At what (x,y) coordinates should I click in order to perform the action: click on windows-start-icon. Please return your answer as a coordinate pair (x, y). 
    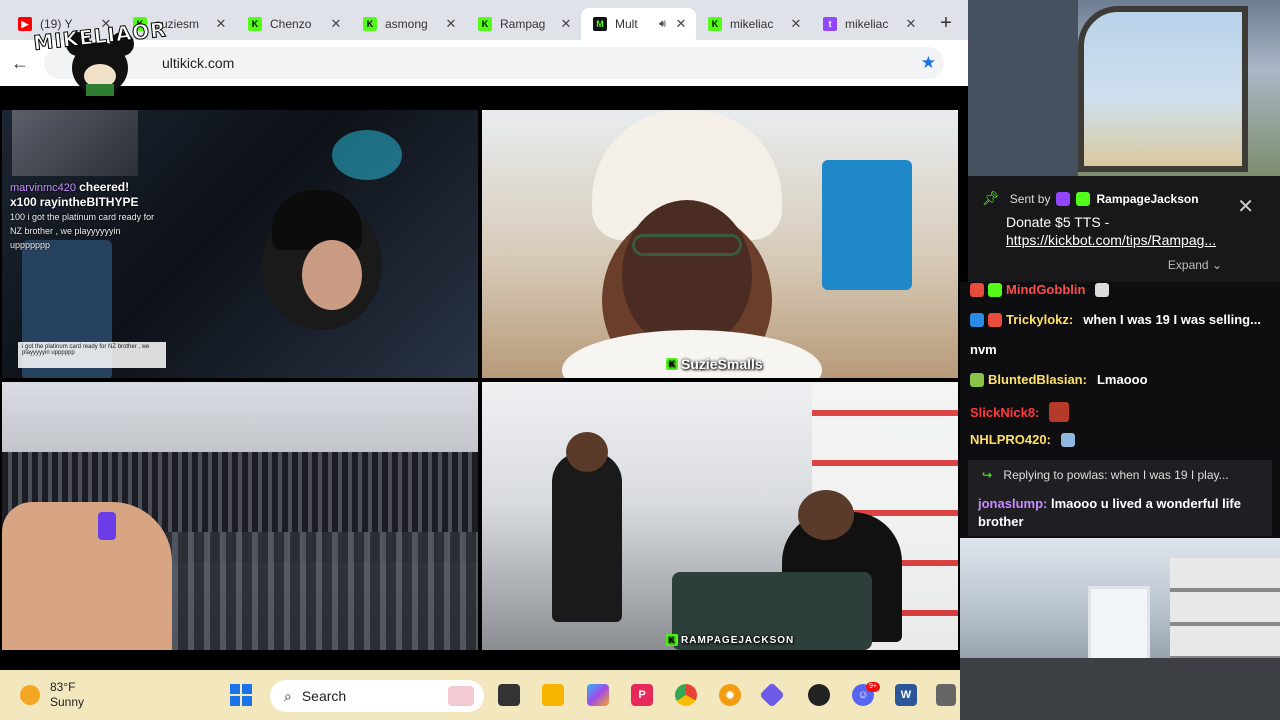
    Looking at the image, I should click on (241, 695).